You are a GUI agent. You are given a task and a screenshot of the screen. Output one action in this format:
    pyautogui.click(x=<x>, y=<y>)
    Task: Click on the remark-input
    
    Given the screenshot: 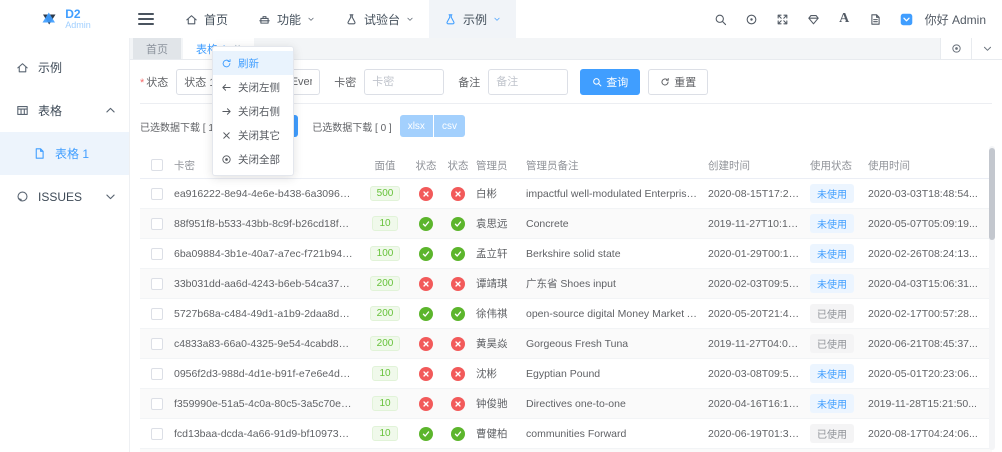 What is the action you would take?
    pyautogui.click(x=528, y=82)
    